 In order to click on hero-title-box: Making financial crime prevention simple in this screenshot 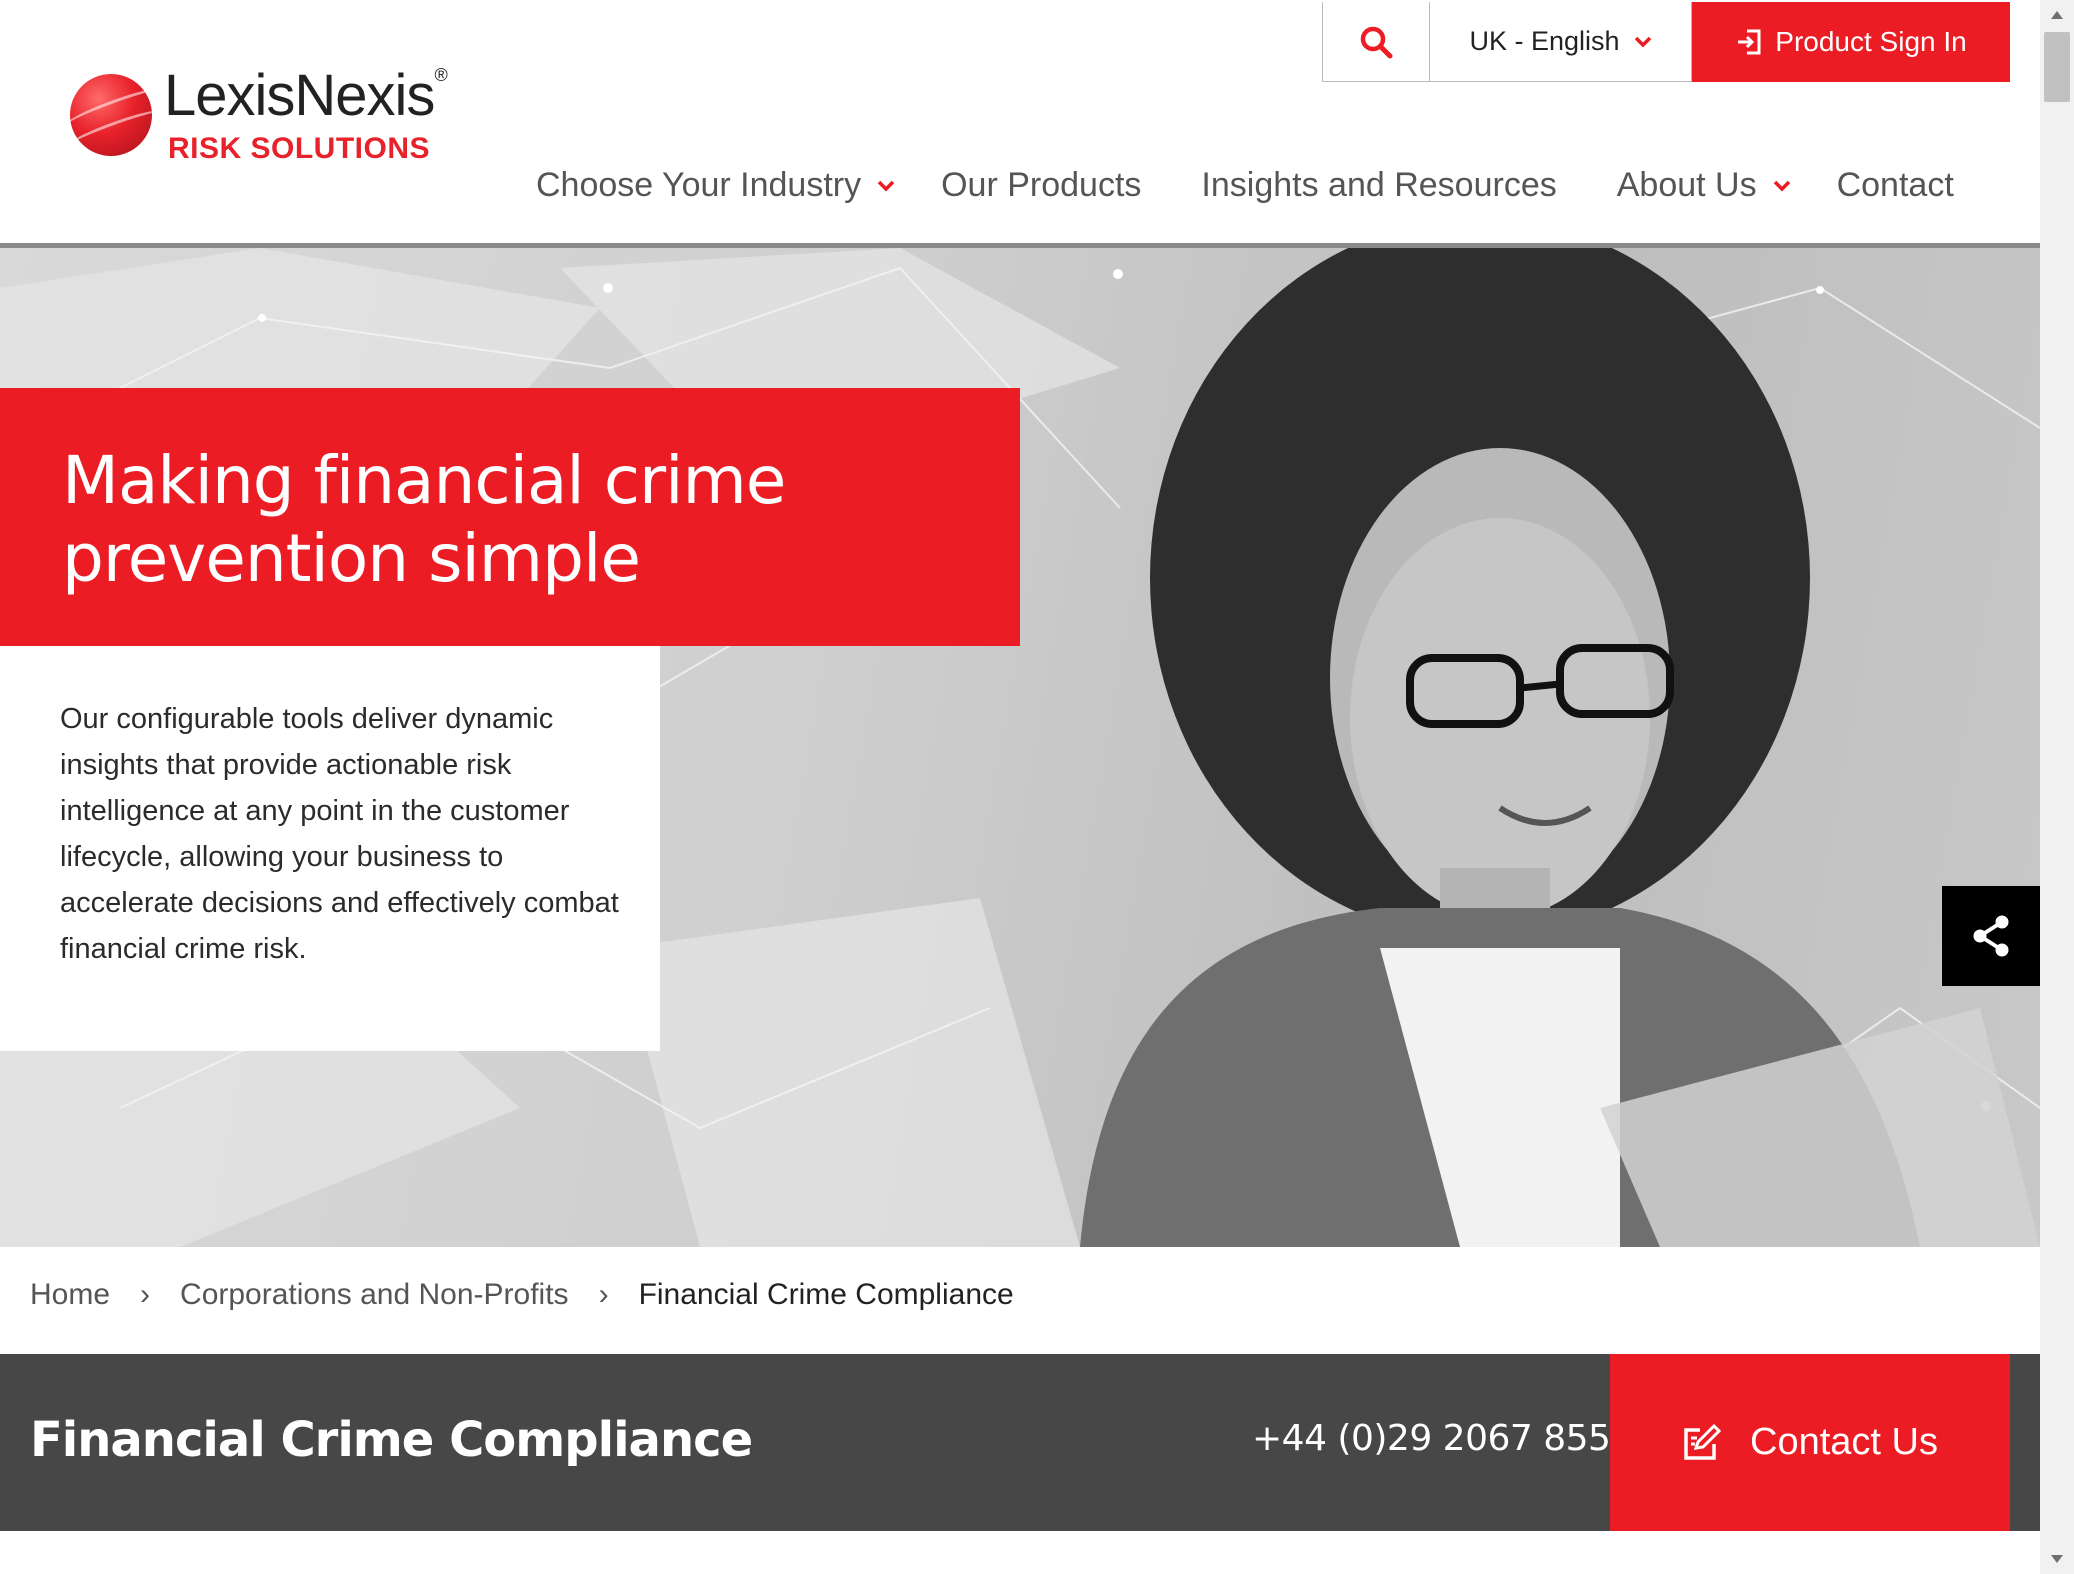, I will do `click(510, 517)`.